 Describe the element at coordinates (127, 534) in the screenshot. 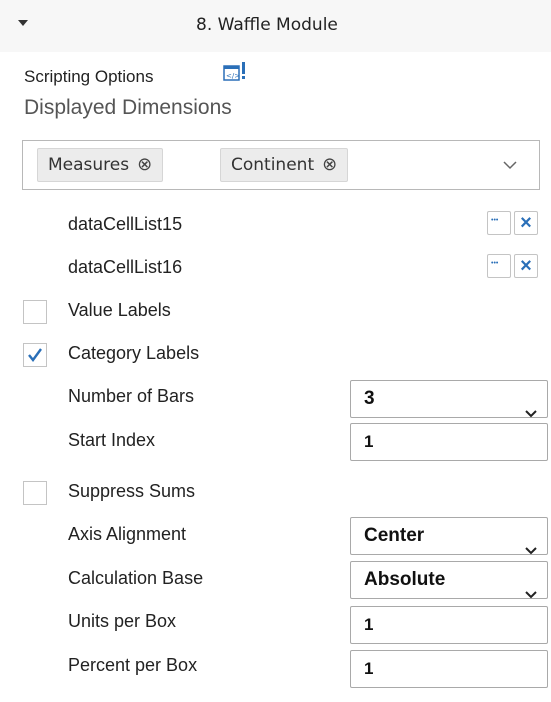

I see `axis-alignment-label: Axis Alignment` at that location.